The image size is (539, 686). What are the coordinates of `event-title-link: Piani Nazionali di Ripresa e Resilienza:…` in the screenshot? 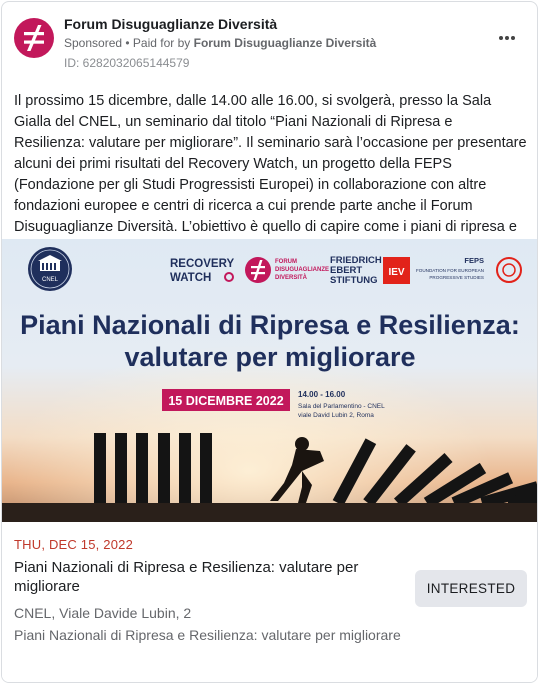 It's located at (209, 577).